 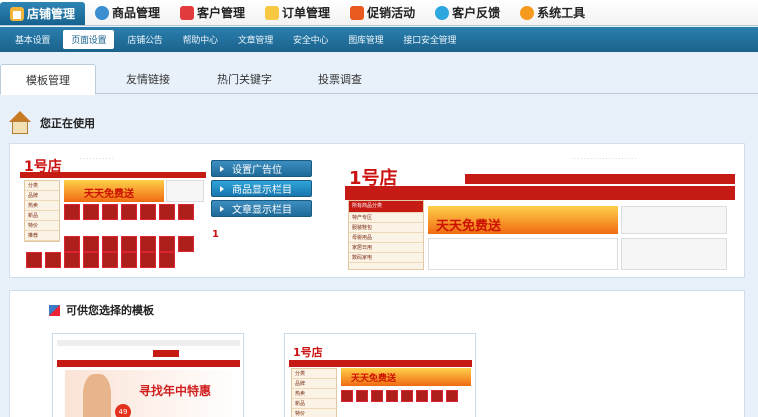 I want to click on preview-banner: 天天免费送, so click(x=523, y=220).